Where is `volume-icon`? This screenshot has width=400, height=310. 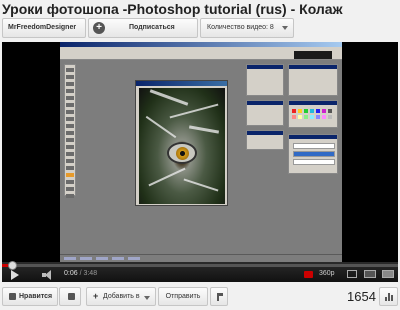
volume-icon is located at coordinates (48, 275).